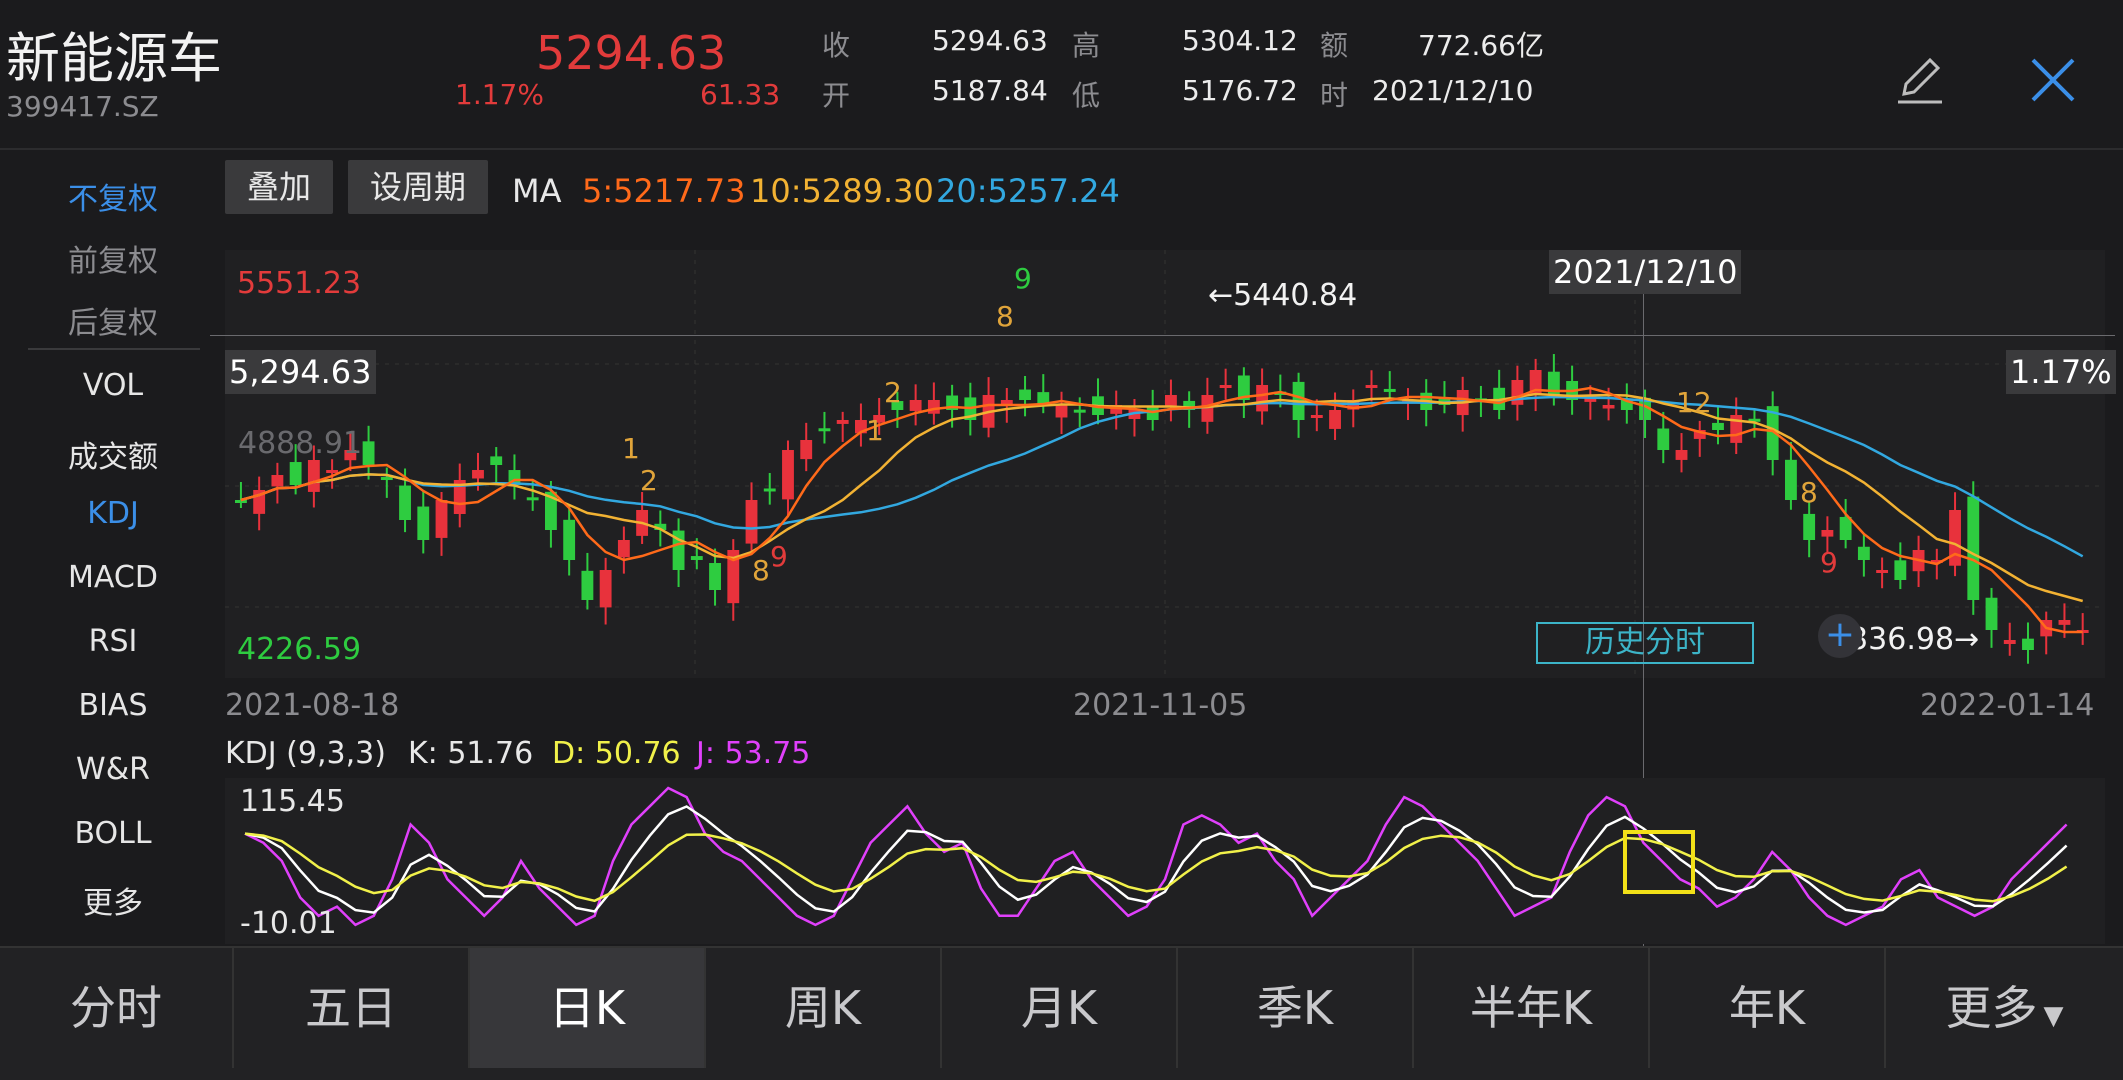 The height and width of the screenshot is (1080, 2123). What do you see at coordinates (1156, 859) in the screenshot?
I see `kdj-k-line` at bounding box center [1156, 859].